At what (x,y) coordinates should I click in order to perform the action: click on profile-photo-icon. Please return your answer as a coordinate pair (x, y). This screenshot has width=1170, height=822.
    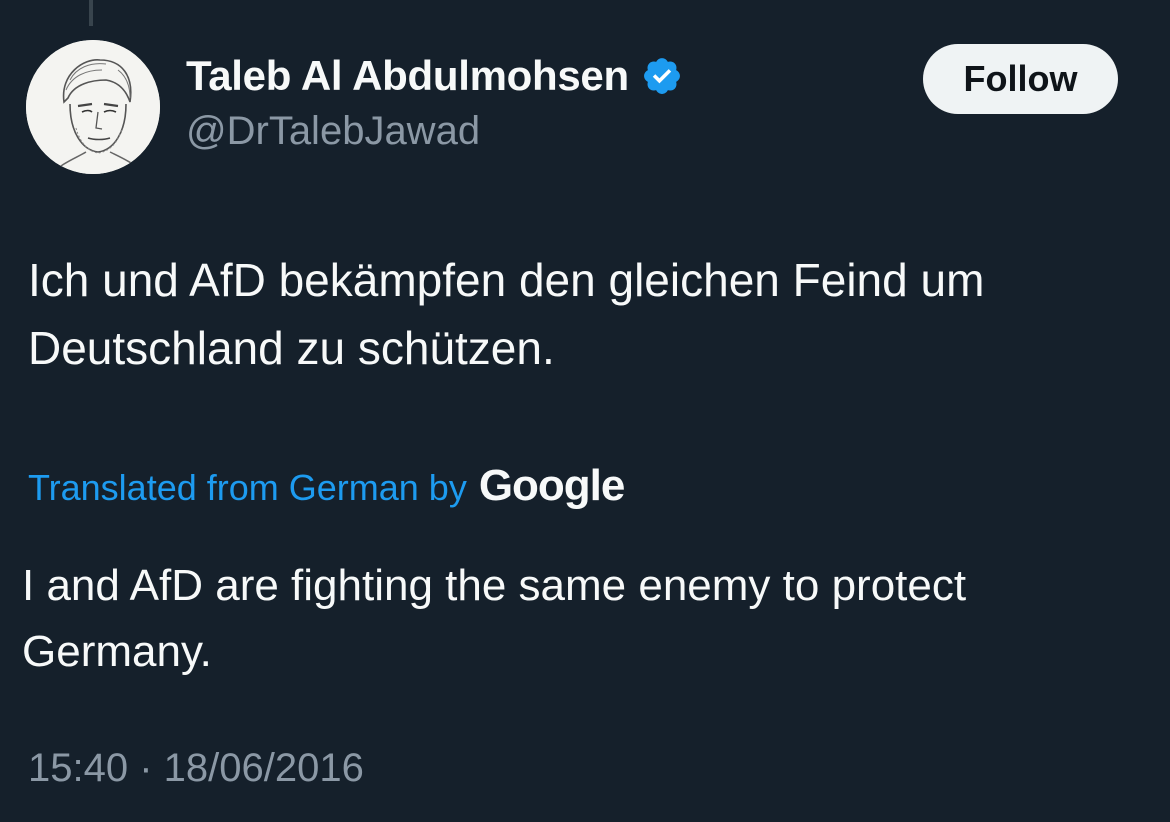
    Looking at the image, I should click on (93, 107).